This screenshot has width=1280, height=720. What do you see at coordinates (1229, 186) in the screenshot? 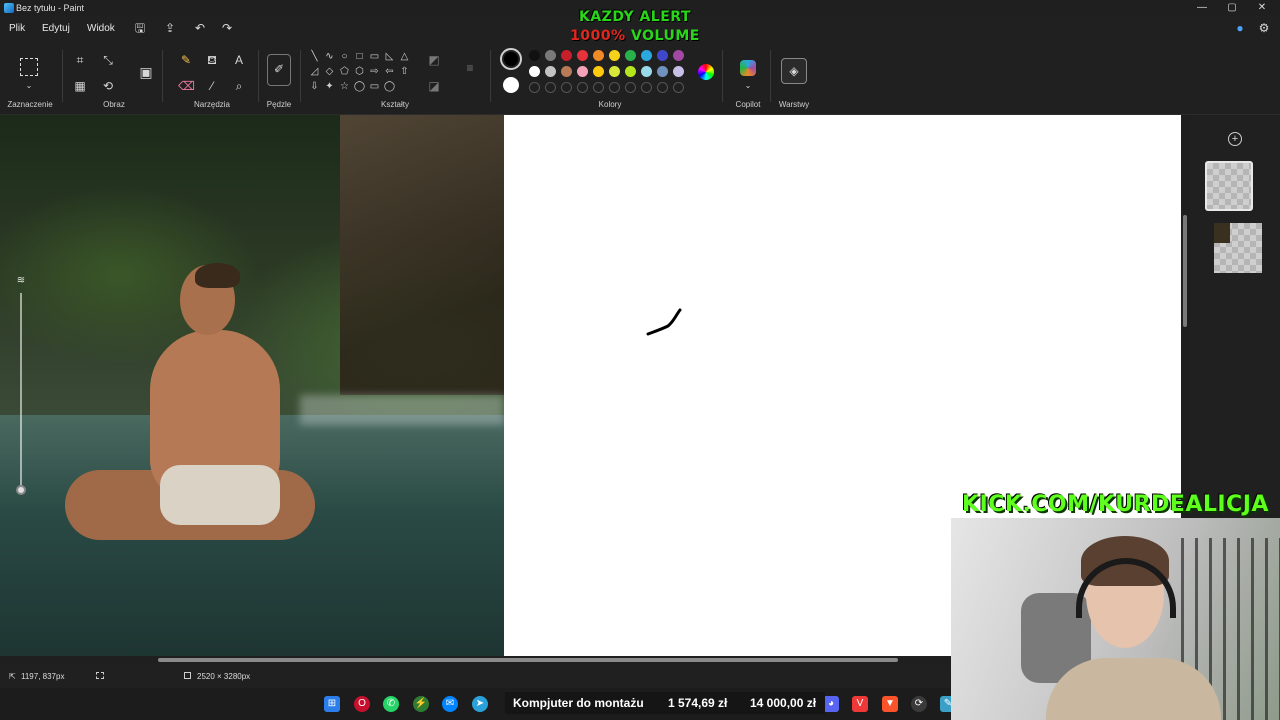
I see `layer-thumbnail-active` at bounding box center [1229, 186].